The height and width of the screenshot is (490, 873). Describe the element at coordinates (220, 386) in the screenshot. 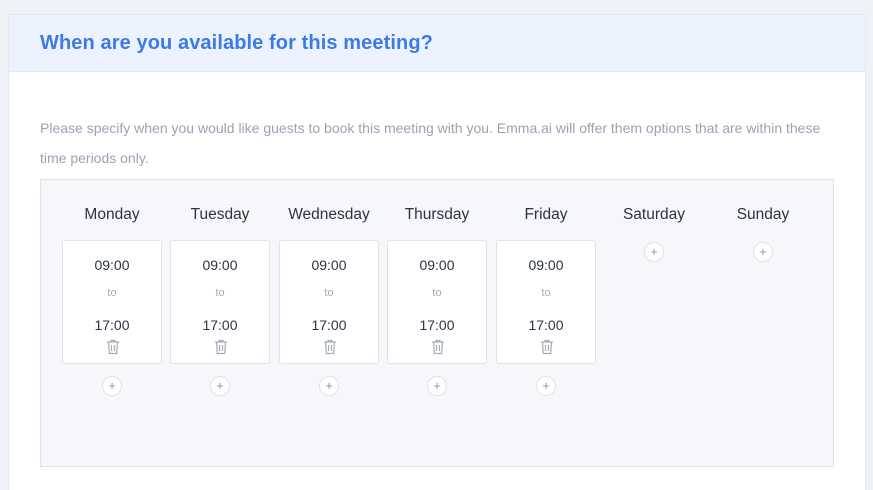

I see `add-slot-button-tuesday: +` at that location.